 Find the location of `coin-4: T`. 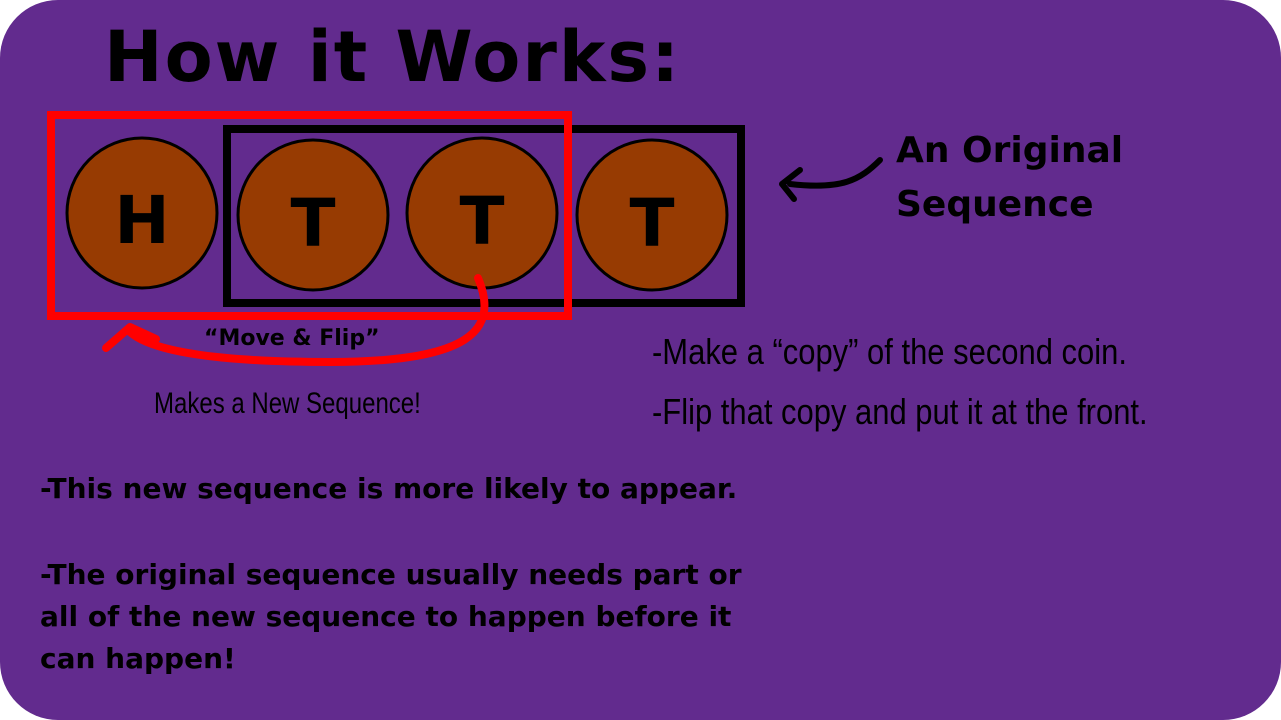

coin-4: T is located at coordinates (652, 215).